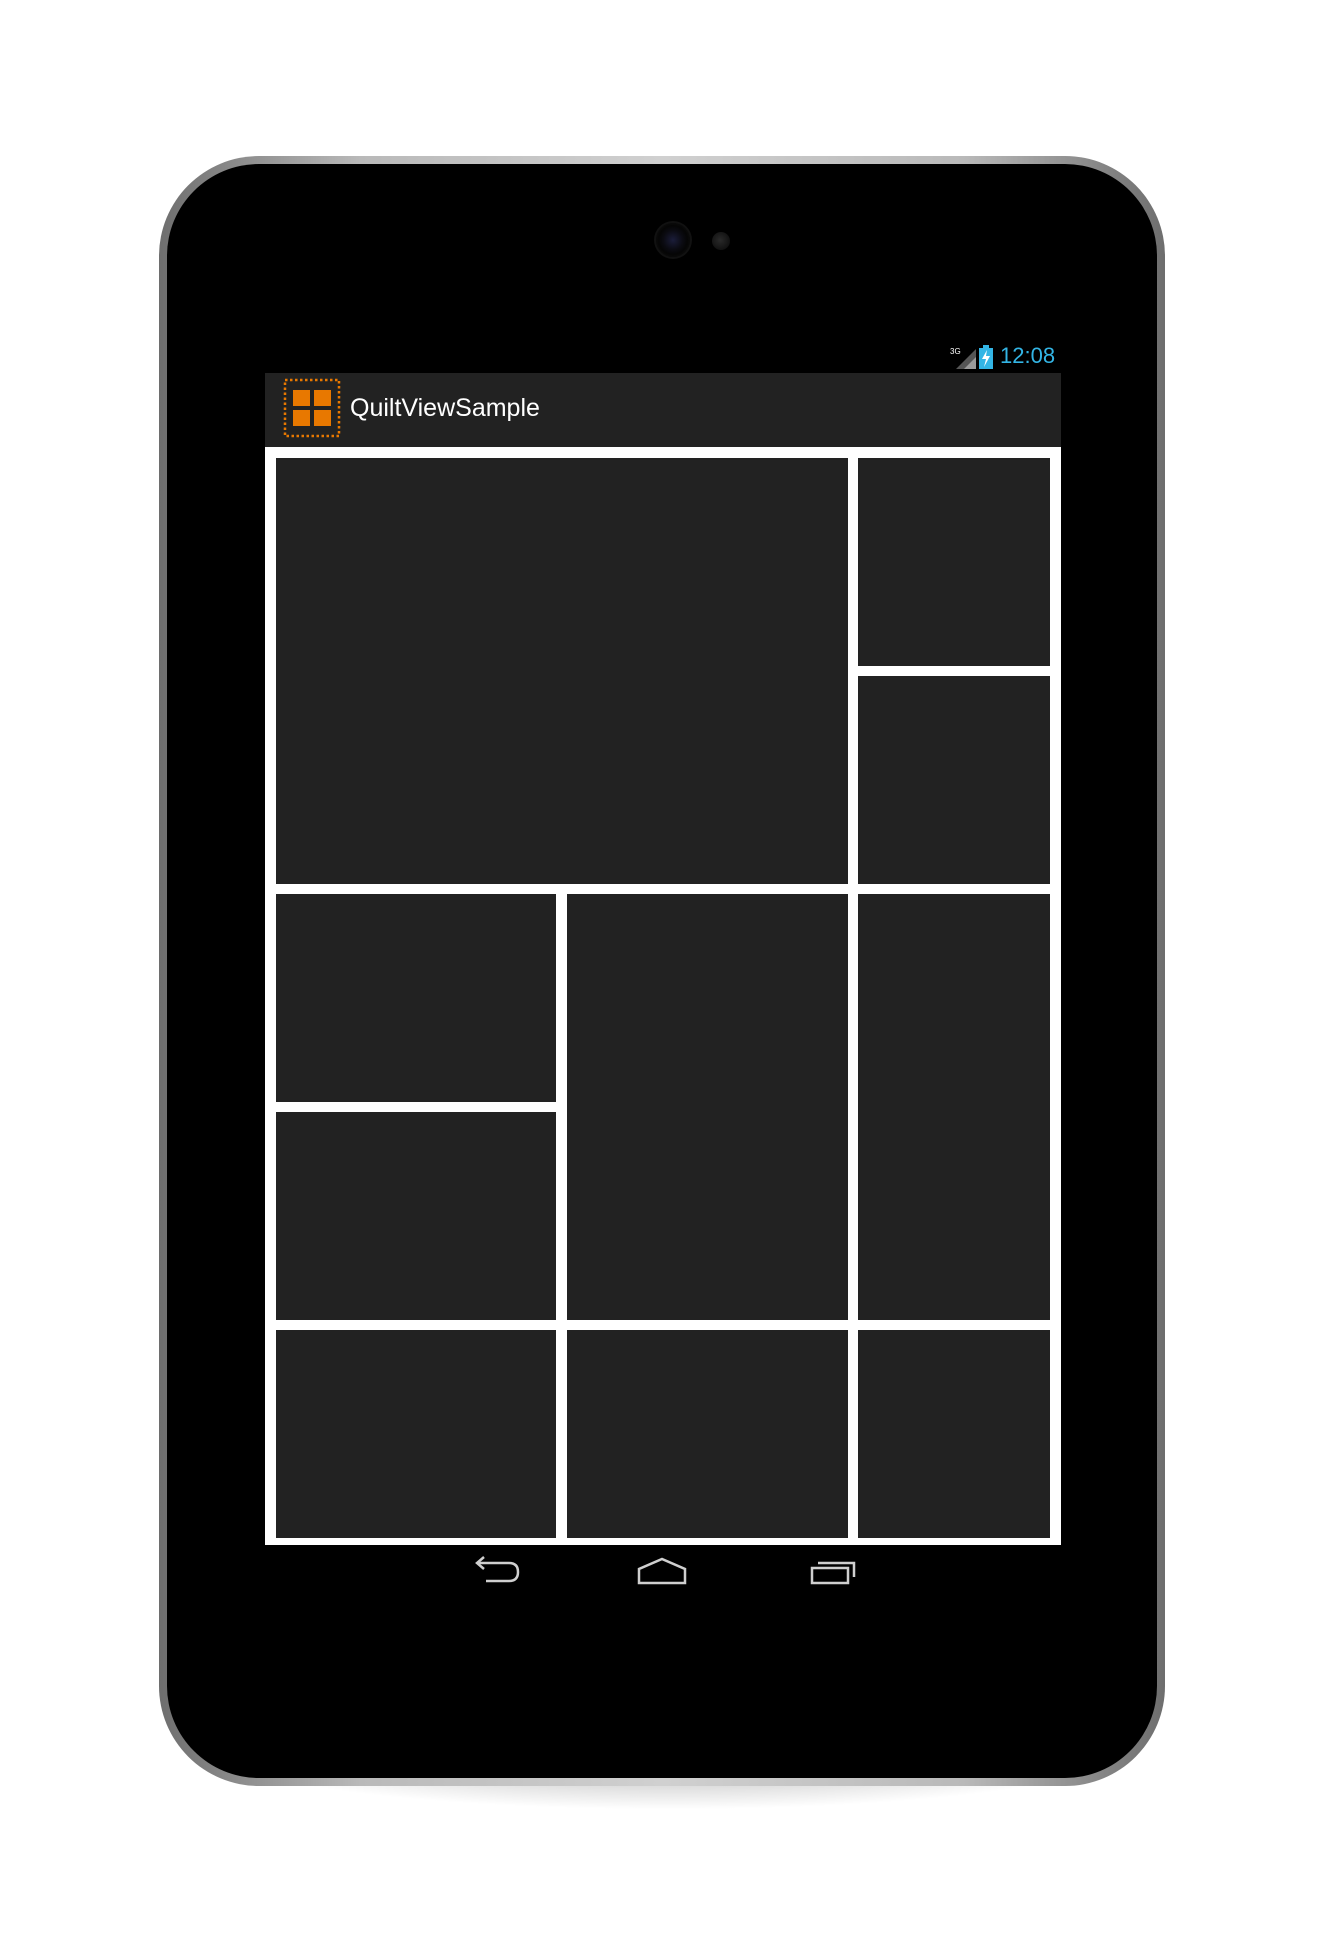 The height and width of the screenshot is (1938, 1329). Describe the element at coordinates (562, 671) in the screenshot. I see `quilt-tile-large` at that location.